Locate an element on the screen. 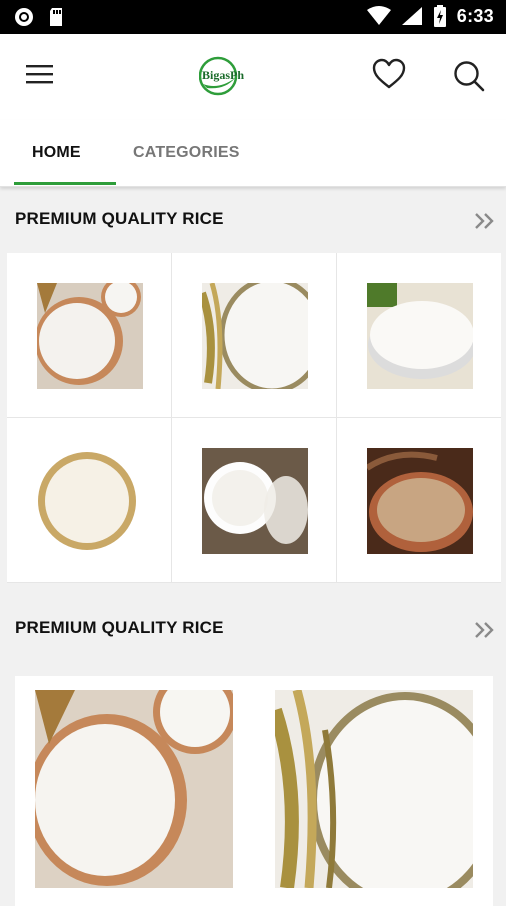 The width and height of the screenshot is (506, 906). app-bar: BigasPh is located at coordinates (253, 77).